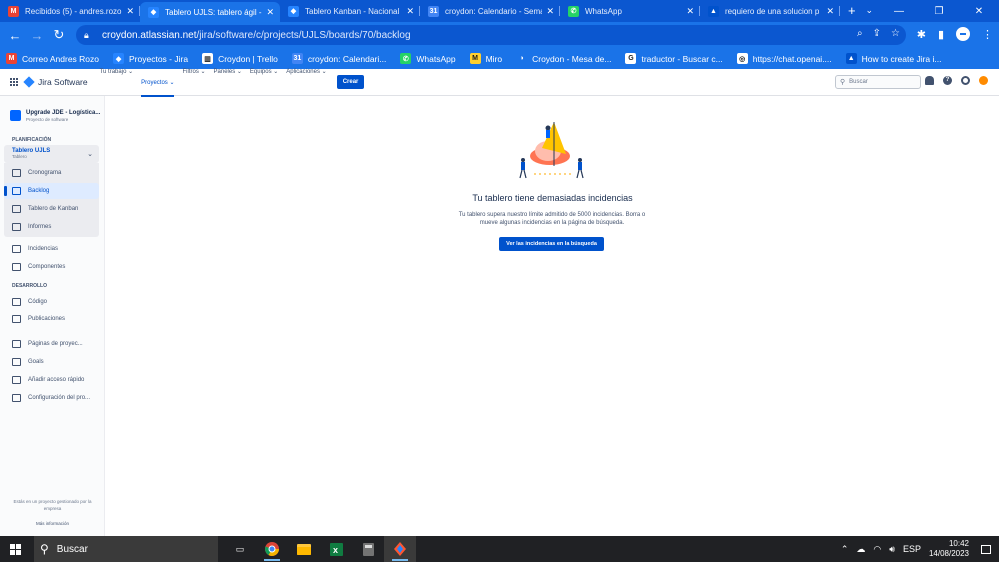 This screenshot has height=562, width=999. I want to click on zoom-icon: ⌕, so click(860, 33).